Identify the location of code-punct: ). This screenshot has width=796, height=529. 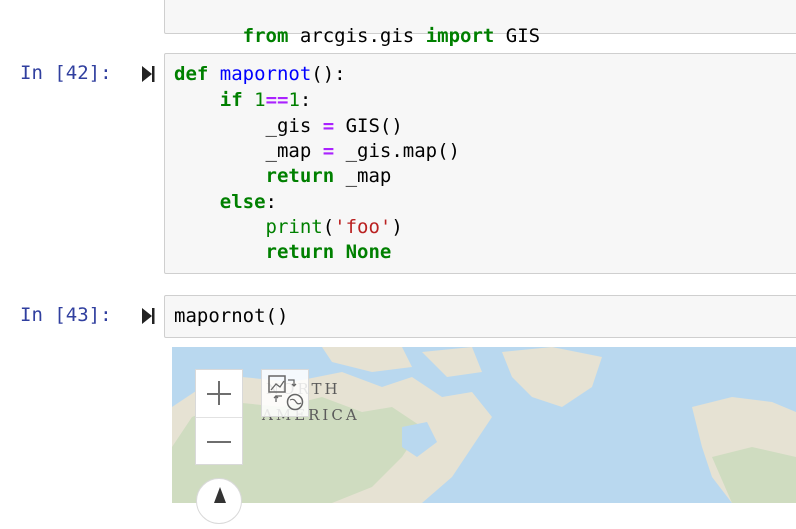
(397, 227).